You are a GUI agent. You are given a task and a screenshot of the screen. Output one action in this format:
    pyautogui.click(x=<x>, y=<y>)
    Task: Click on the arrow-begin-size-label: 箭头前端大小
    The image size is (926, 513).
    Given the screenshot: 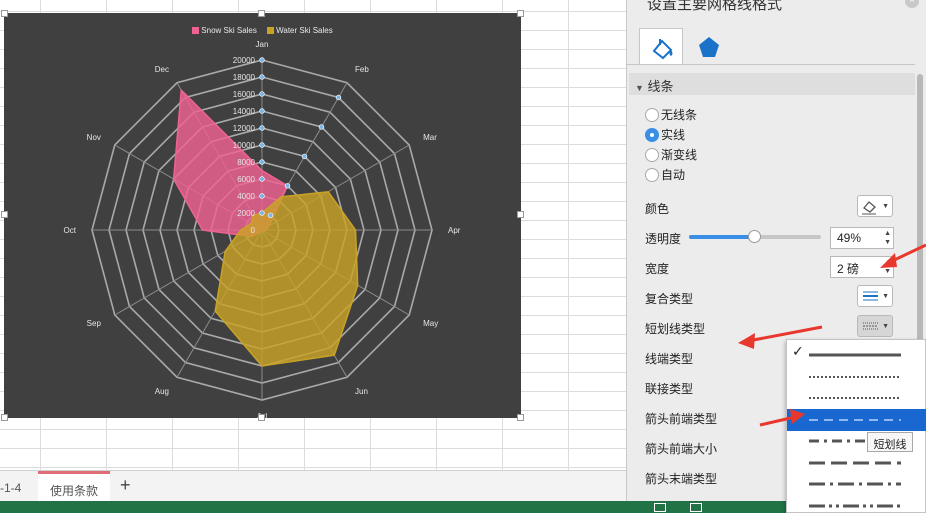 What is the action you would take?
    pyautogui.click(x=681, y=449)
    